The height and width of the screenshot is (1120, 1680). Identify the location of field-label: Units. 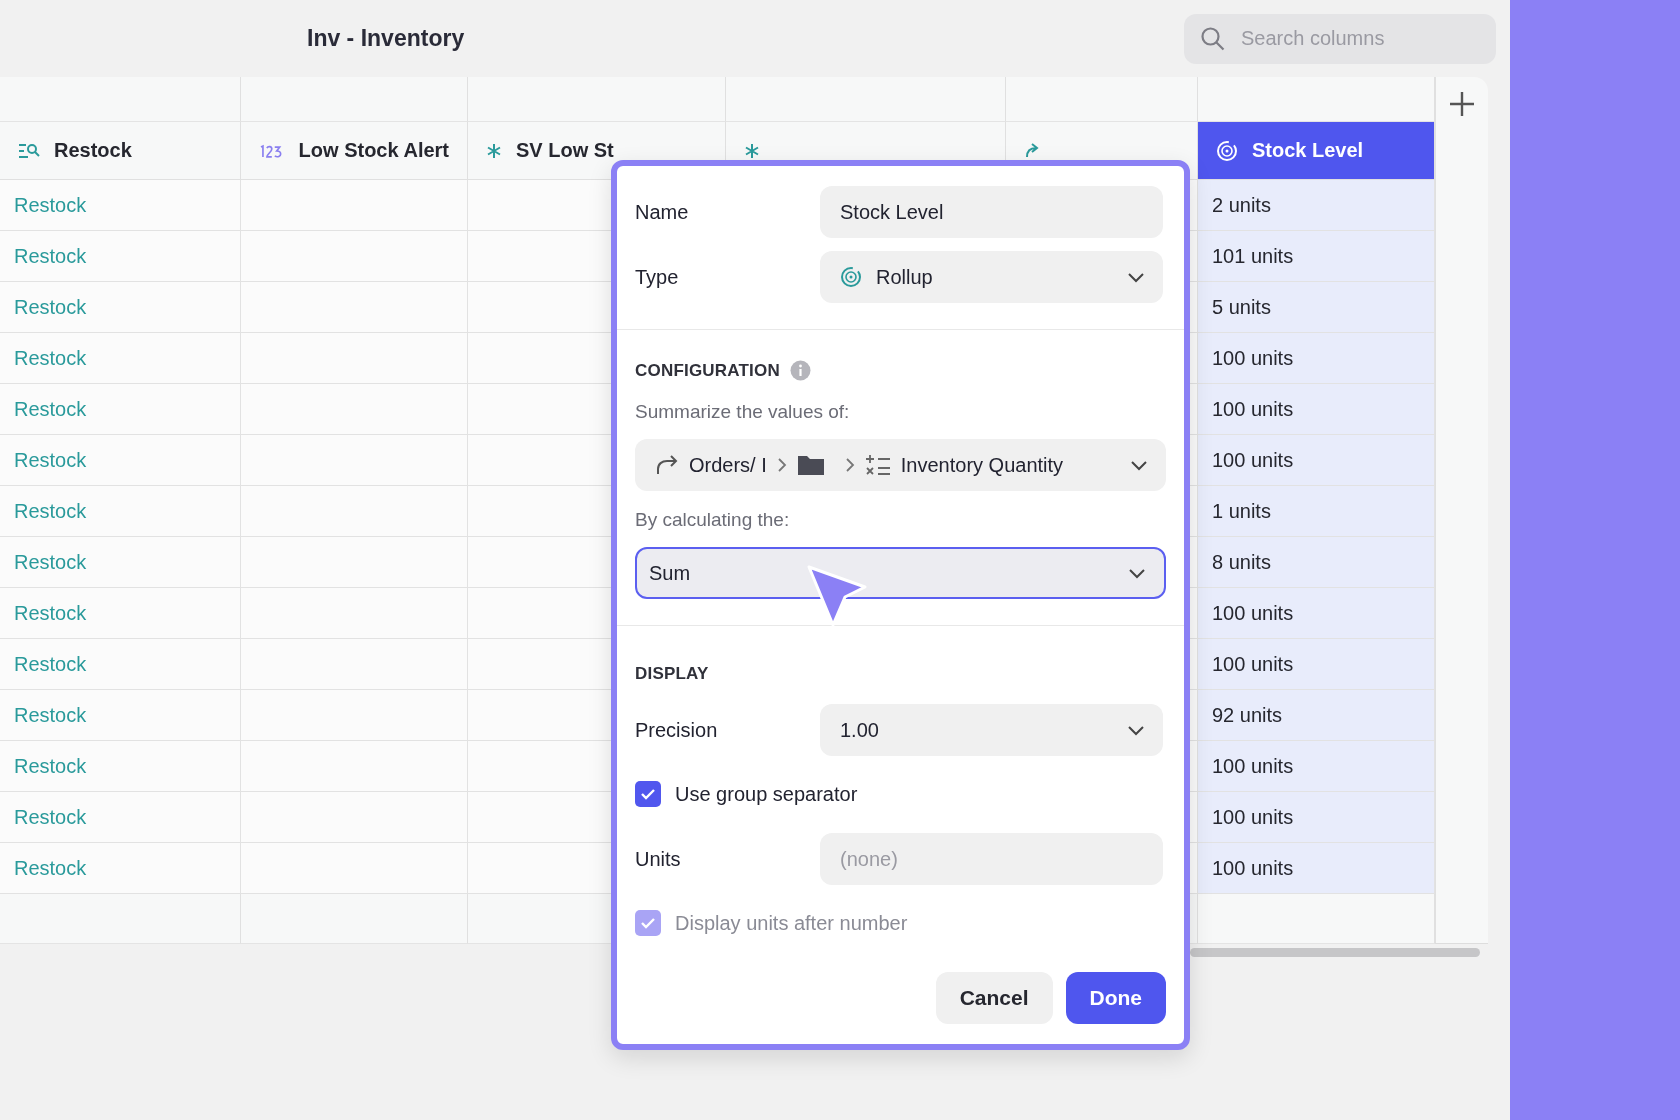
(658, 859).